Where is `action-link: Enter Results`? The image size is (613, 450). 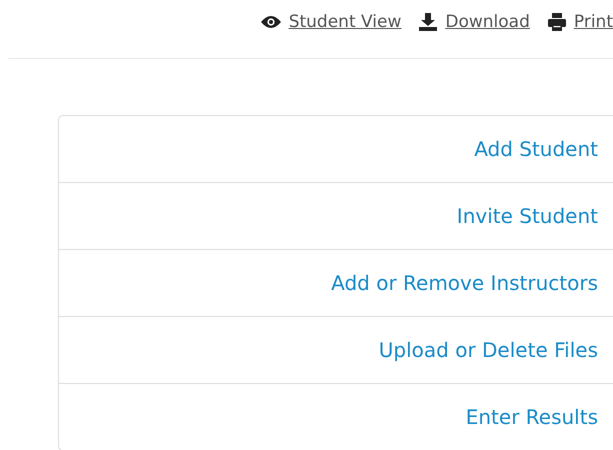
action-link: Enter Results is located at coordinates (532, 417).